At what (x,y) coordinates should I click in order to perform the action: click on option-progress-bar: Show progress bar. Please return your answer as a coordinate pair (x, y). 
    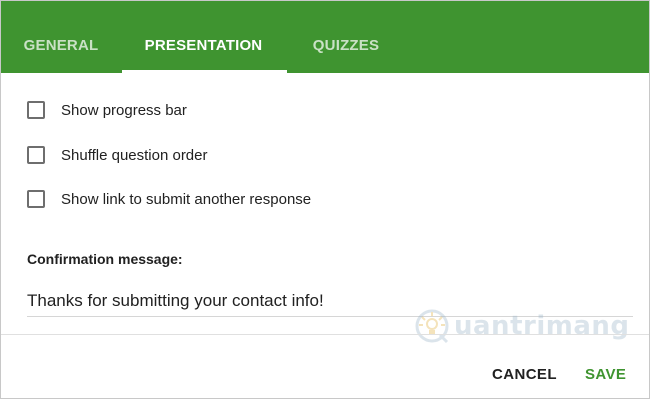
    Looking at the image, I should click on (107, 110).